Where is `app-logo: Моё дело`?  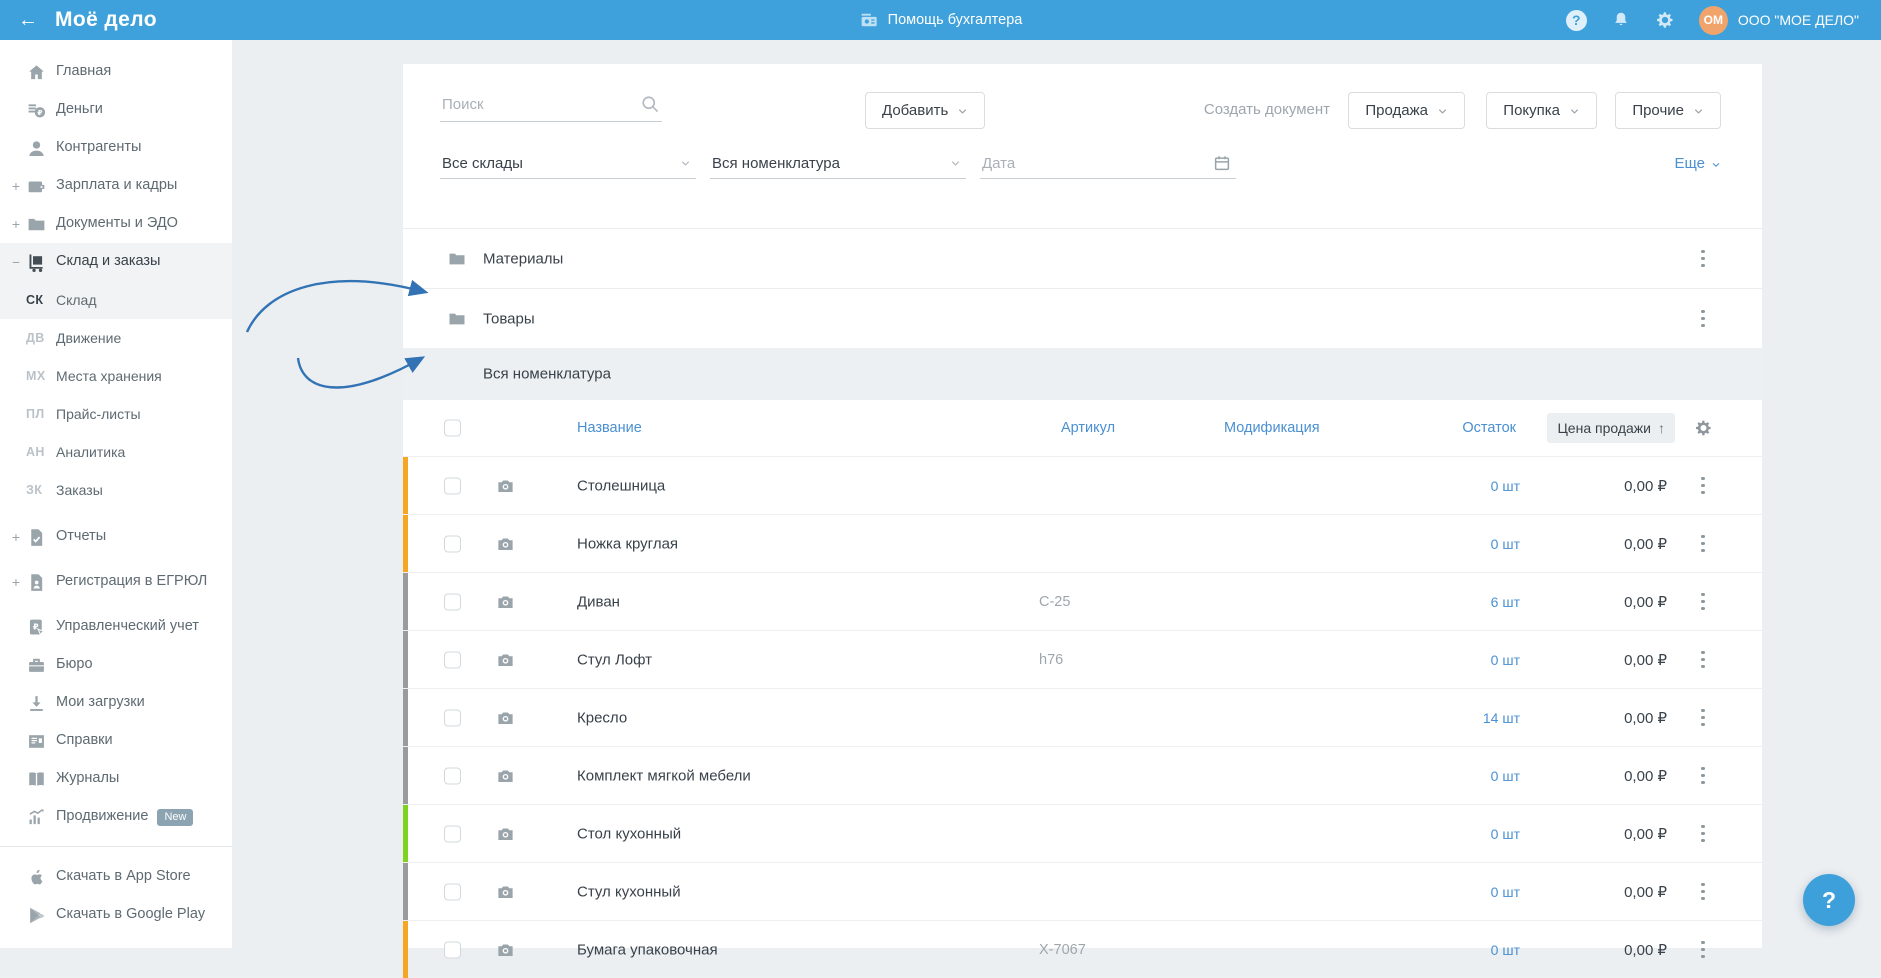
app-logo: Моё дело is located at coordinates (106, 20).